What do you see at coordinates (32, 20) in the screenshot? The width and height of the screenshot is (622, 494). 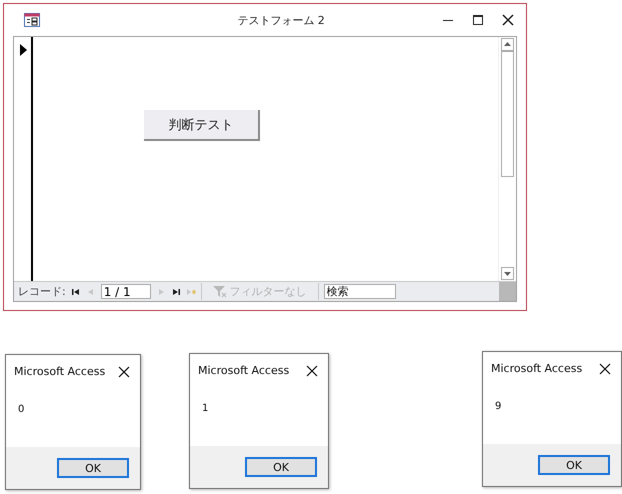 I see `form-icon` at bounding box center [32, 20].